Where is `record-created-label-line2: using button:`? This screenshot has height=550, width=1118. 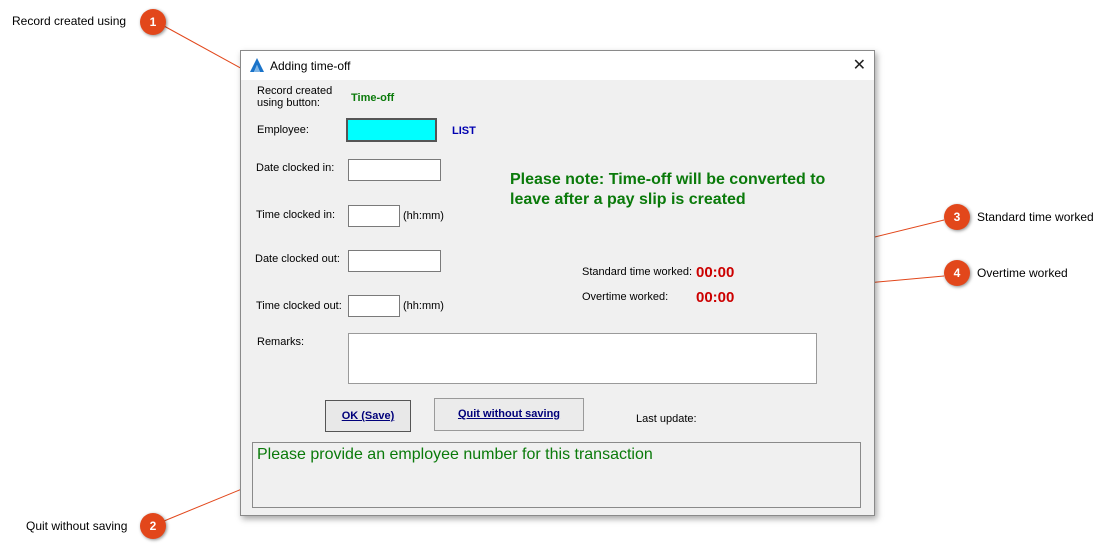 record-created-label-line2: using button: is located at coordinates (288, 103).